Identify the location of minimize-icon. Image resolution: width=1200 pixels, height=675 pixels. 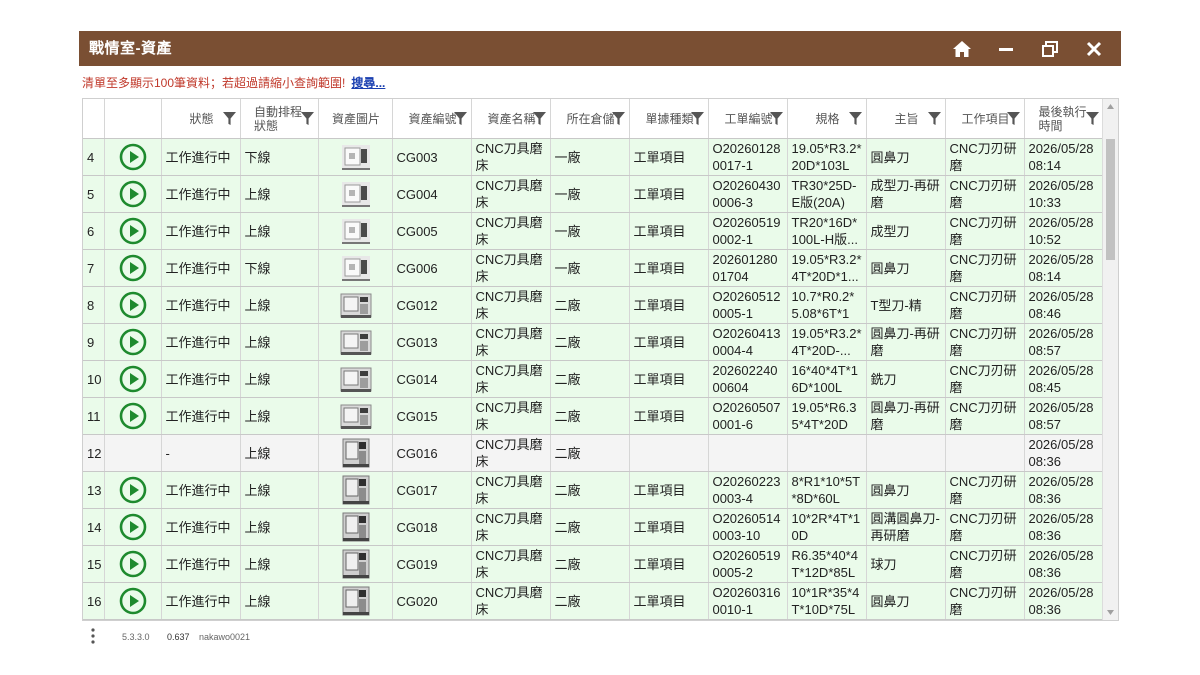
(1006, 49).